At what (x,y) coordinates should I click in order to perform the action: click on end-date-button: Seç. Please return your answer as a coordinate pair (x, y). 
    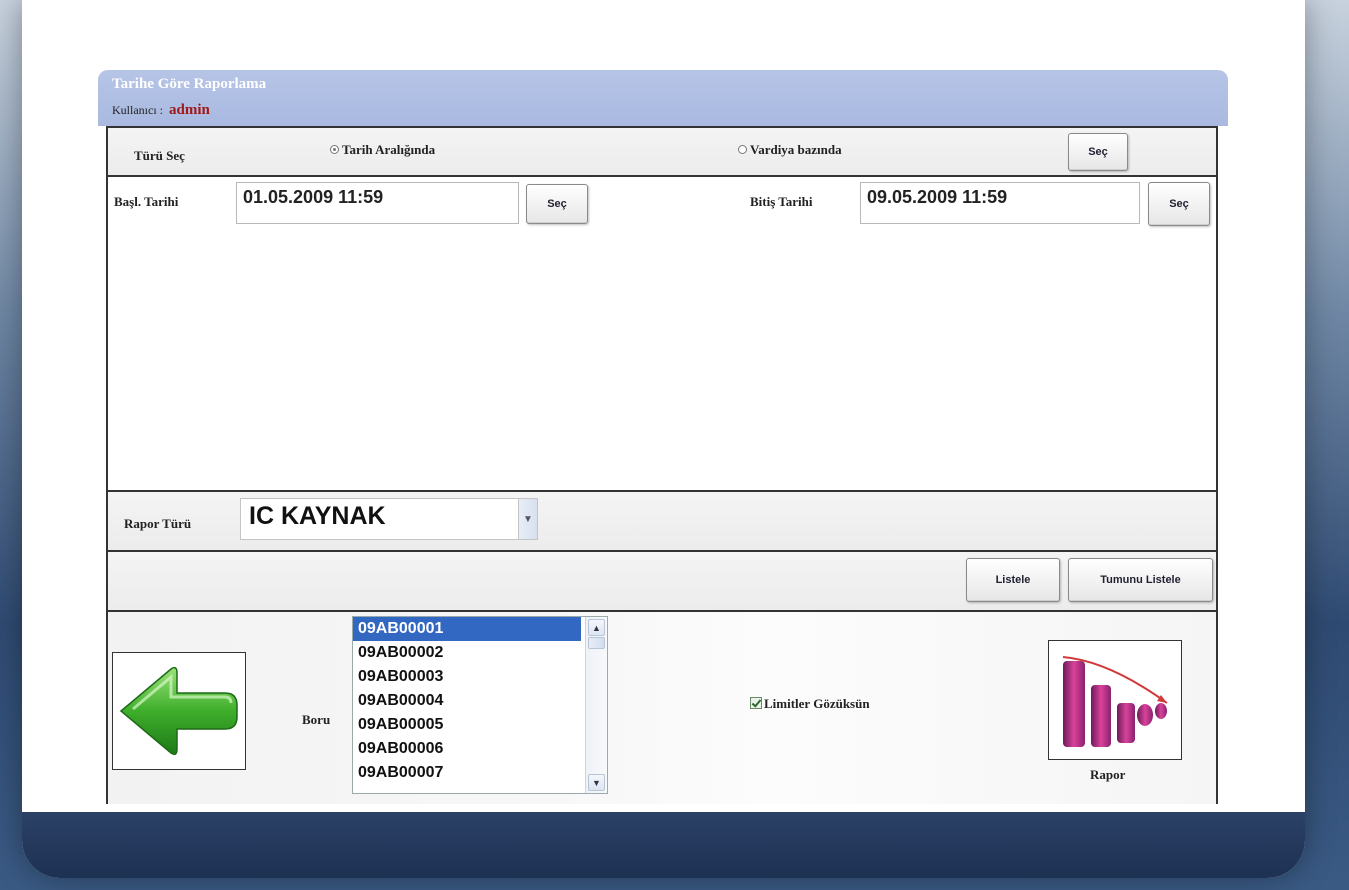
    Looking at the image, I should click on (1179, 204).